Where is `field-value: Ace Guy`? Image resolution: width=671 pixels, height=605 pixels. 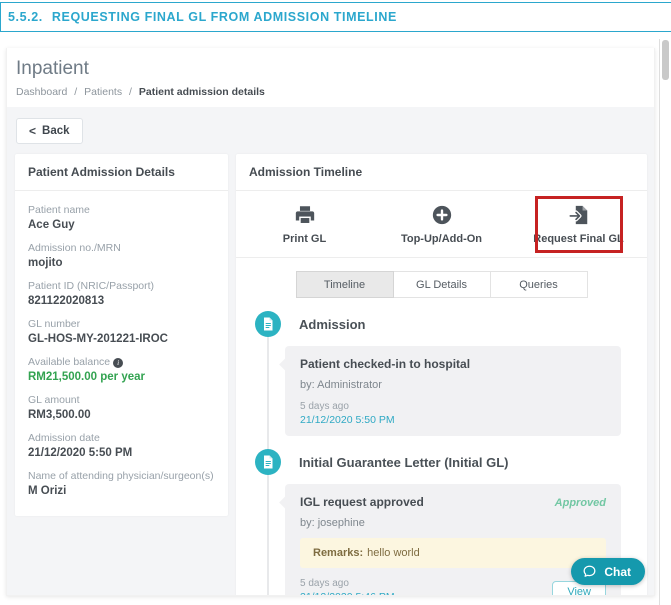 field-value: Ace Guy is located at coordinates (51, 225).